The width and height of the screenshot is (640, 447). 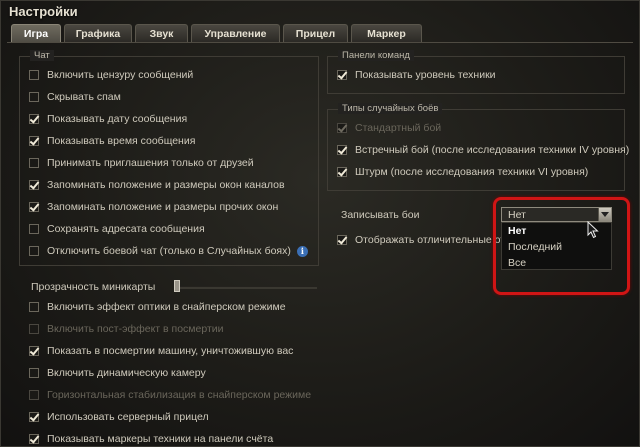 I want to click on window-title: Настройки, so click(x=43, y=11).